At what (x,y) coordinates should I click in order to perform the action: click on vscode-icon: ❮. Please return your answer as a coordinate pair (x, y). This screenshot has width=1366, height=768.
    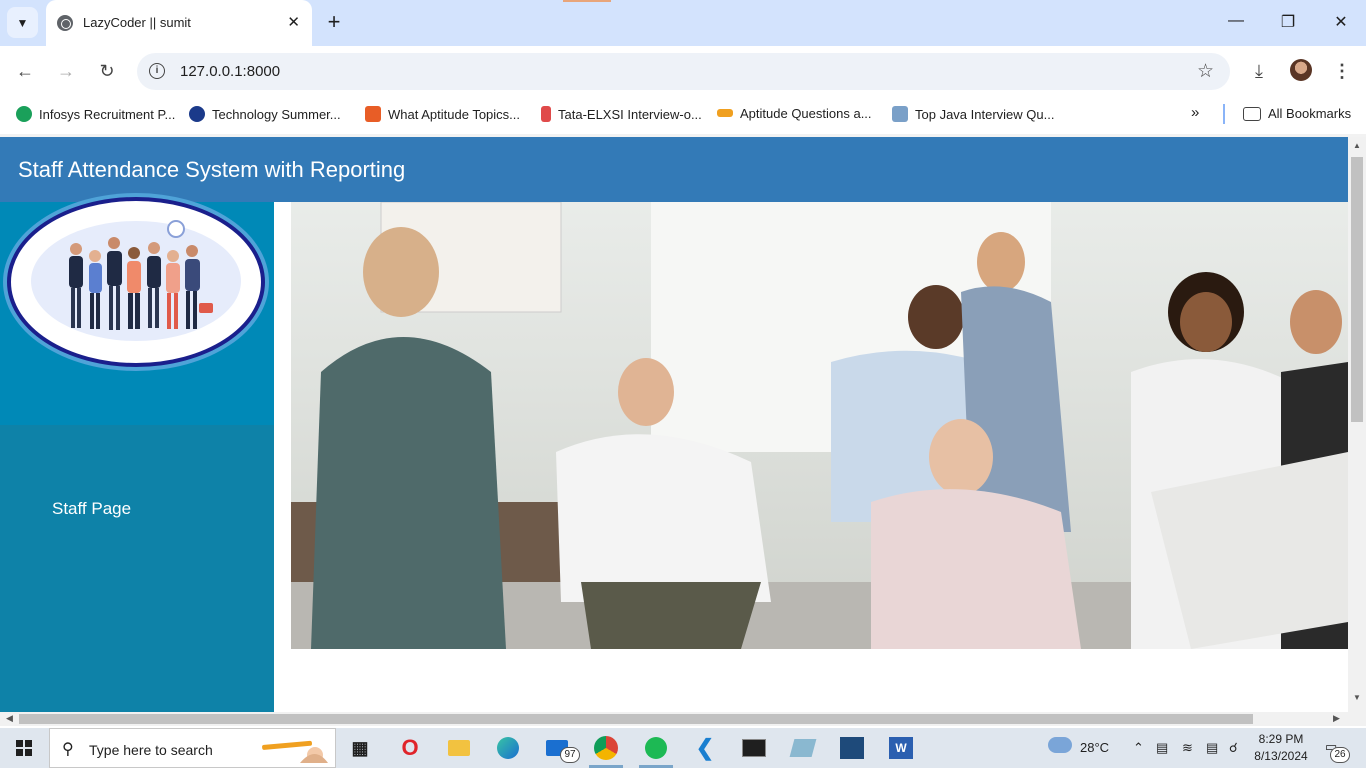
    Looking at the image, I should click on (705, 748).